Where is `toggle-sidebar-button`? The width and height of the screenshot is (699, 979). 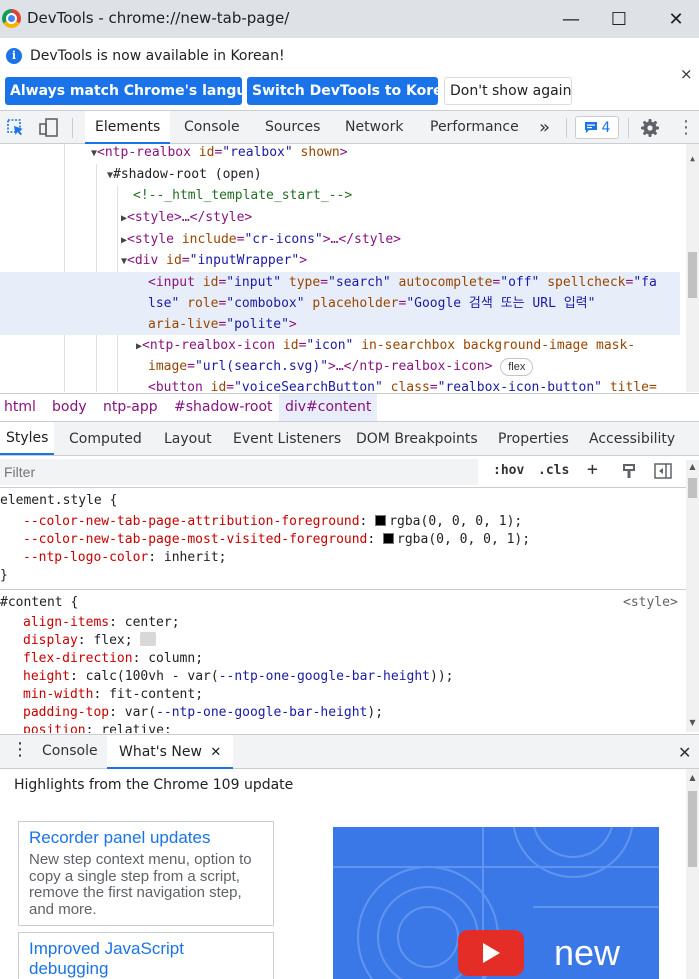
toggle-sidebar-button is located at coordinates (663, 471).